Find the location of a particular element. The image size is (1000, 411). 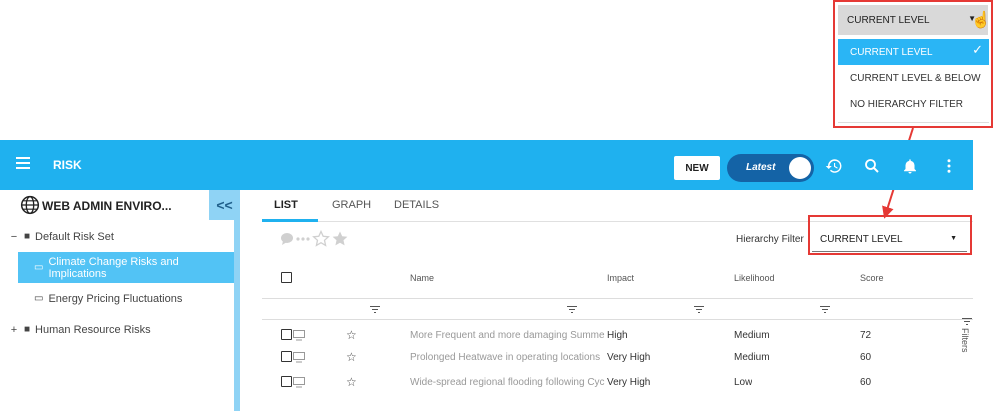

latest-toggle: Latest is located at coordinates (770, 168).